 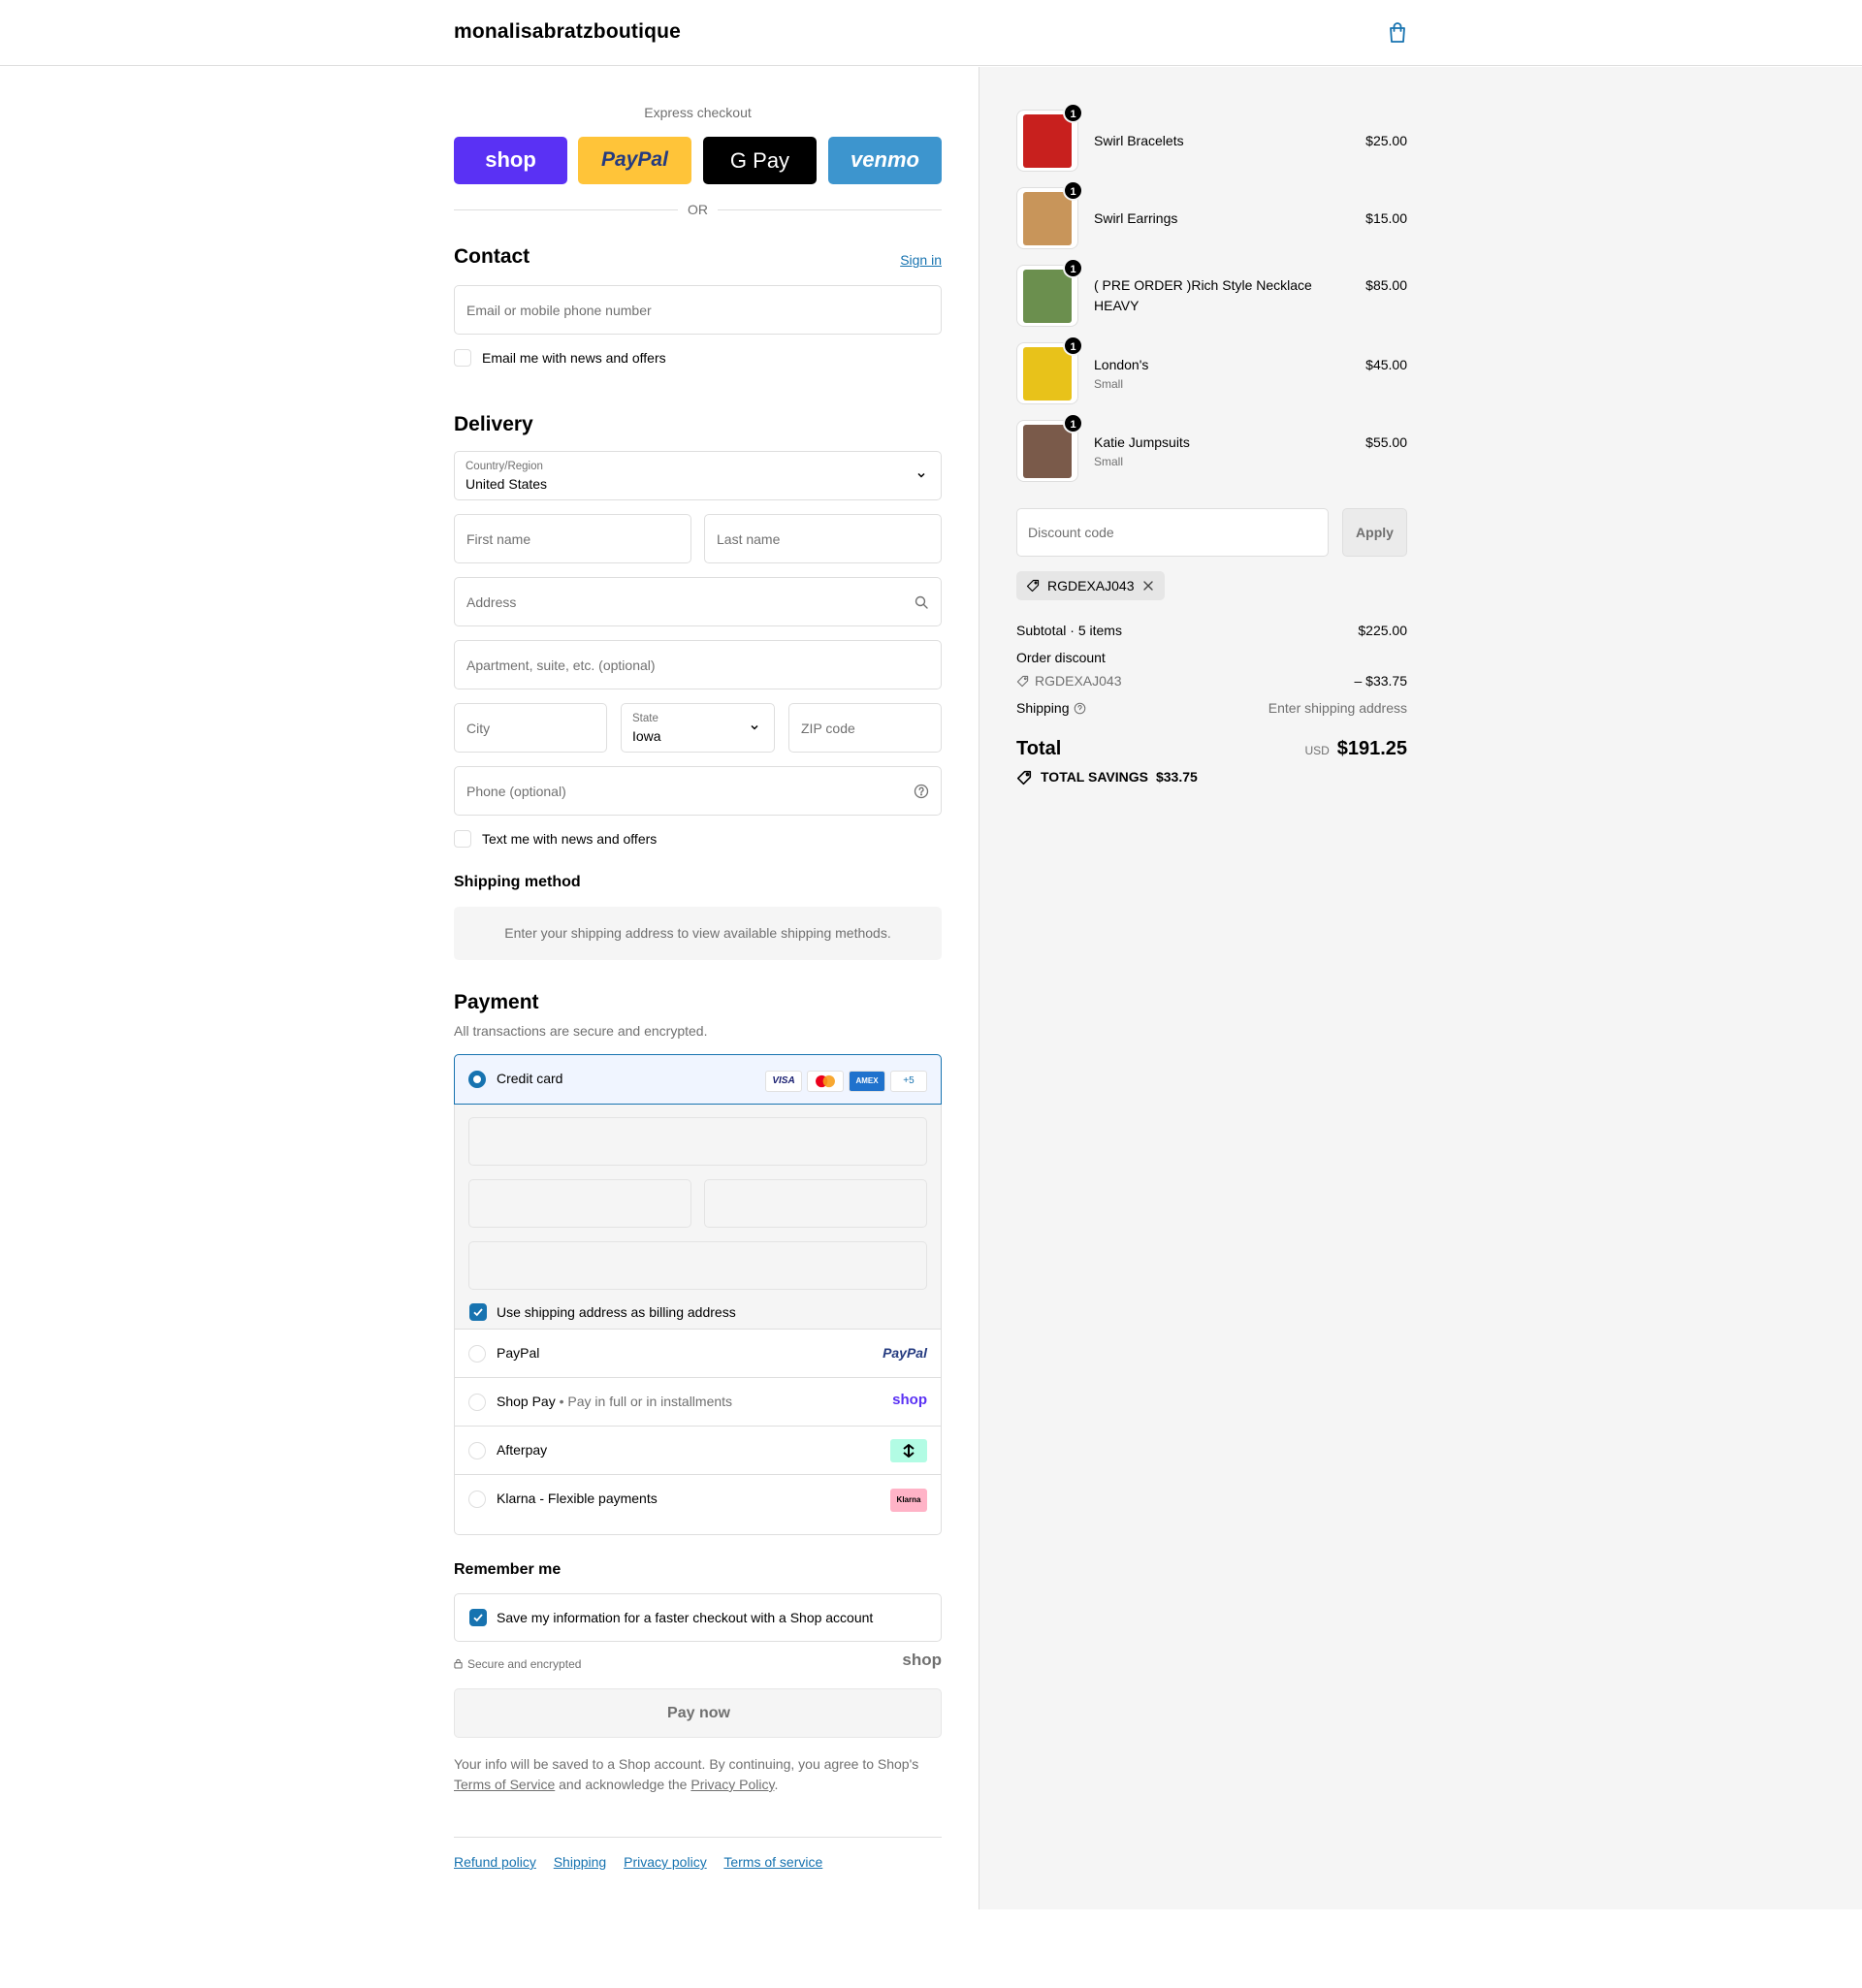 I want to click on afterpay-option: Afterpay, so click(x=698, y=1450).